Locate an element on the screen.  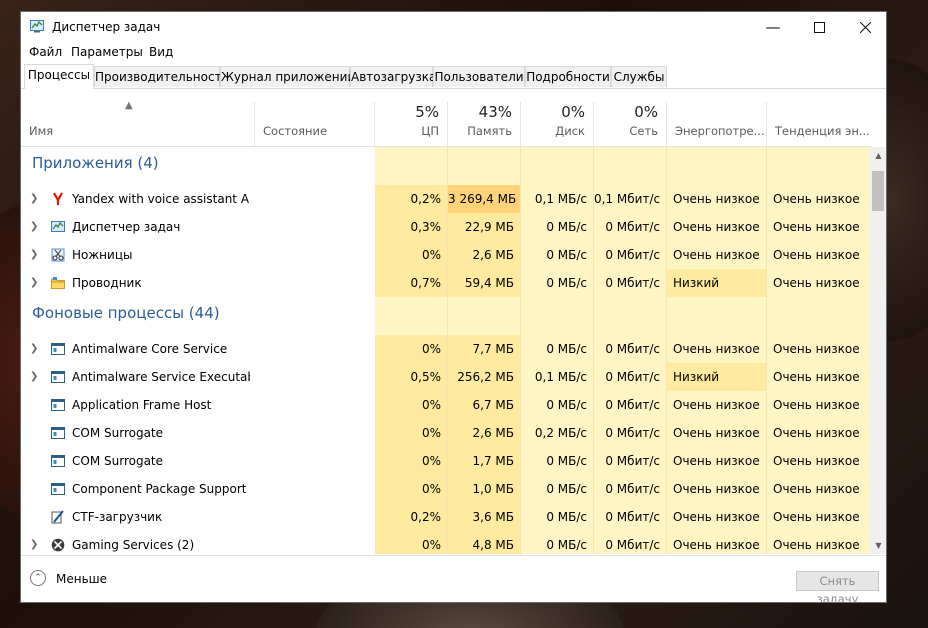
tab-users: Пользователи is located at coordinates (479, 76).